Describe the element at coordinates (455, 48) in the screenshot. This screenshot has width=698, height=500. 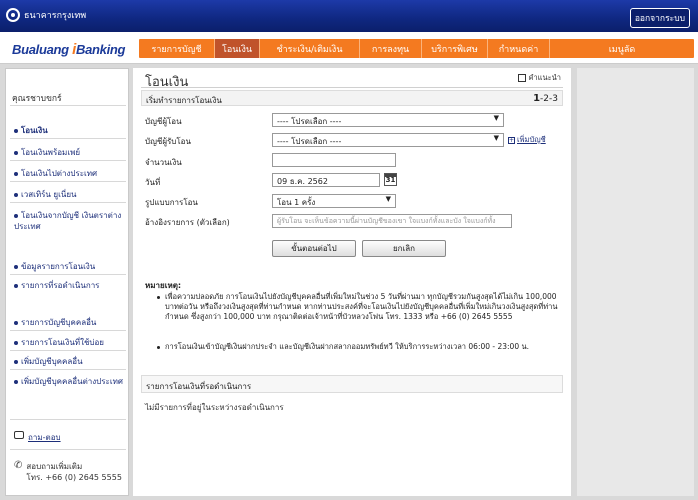
I see `menu-special-services: บริการพิเศษ` at that location.